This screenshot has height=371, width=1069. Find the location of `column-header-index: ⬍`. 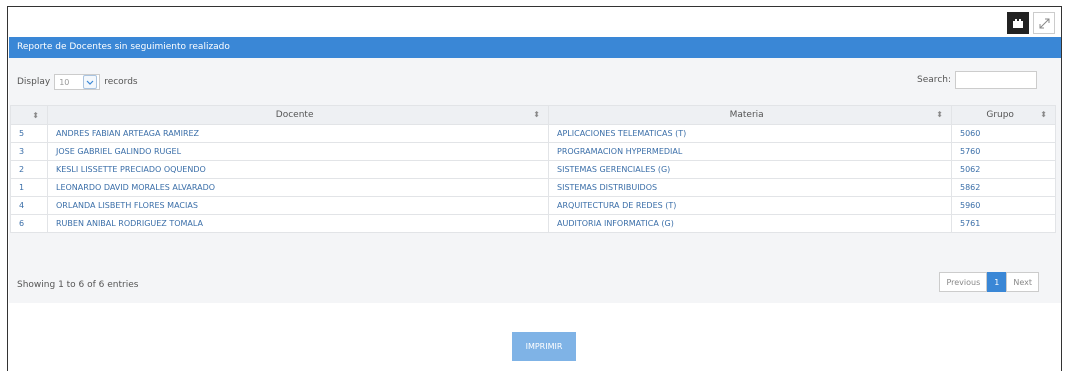

column-header-index: ⬍ is located at coordinates (29, 115).